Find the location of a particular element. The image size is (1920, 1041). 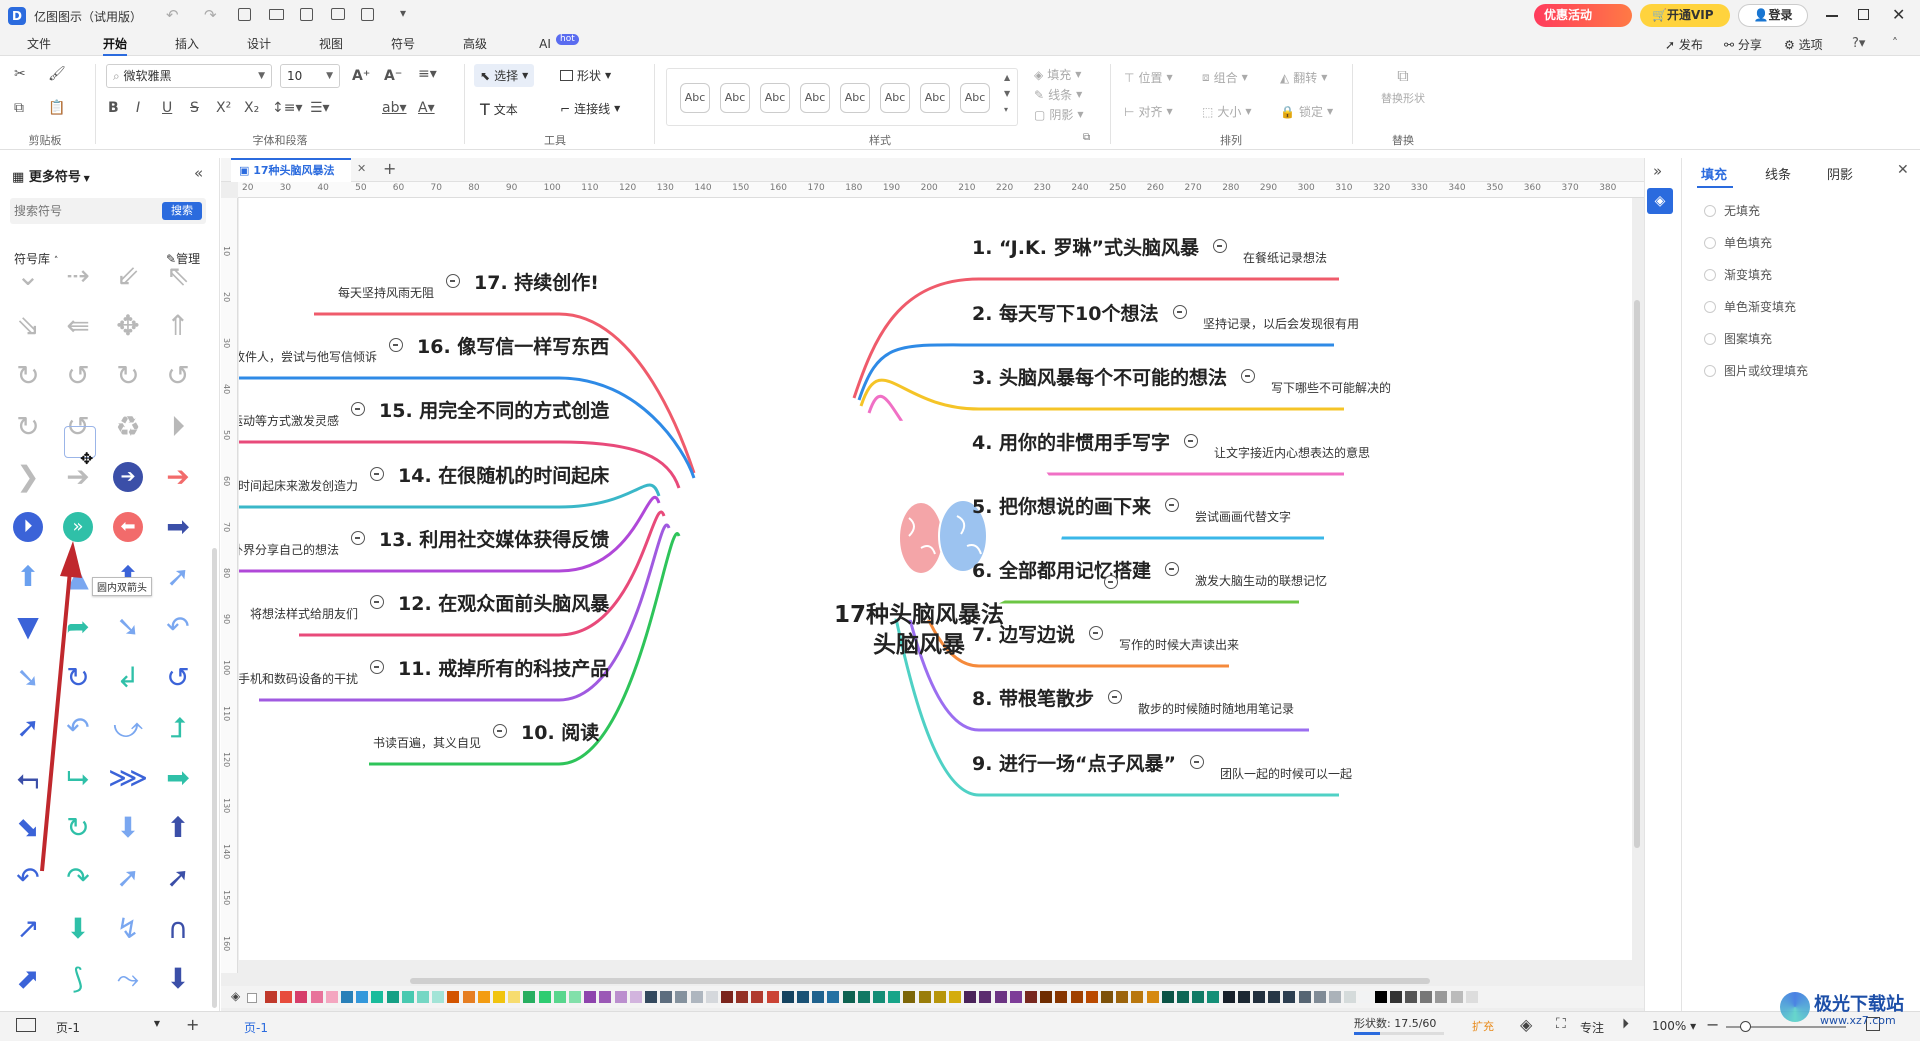

topic-title: 7. 边写边说 is located at coordinates (1023, 633).